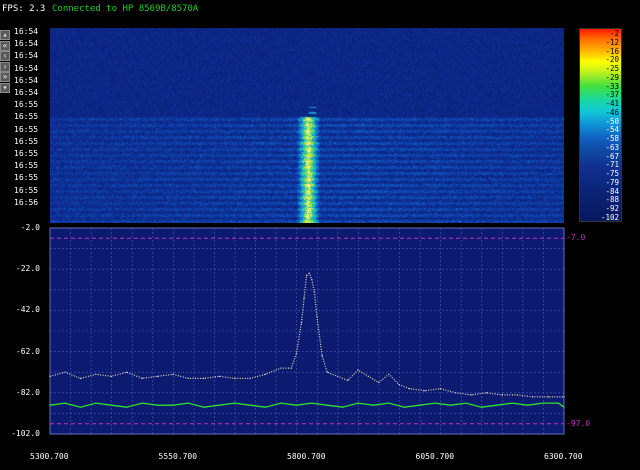 This screenshot has width=640, height=470. I want to click on x-tick-label: 6300.700, so click(563, 456).